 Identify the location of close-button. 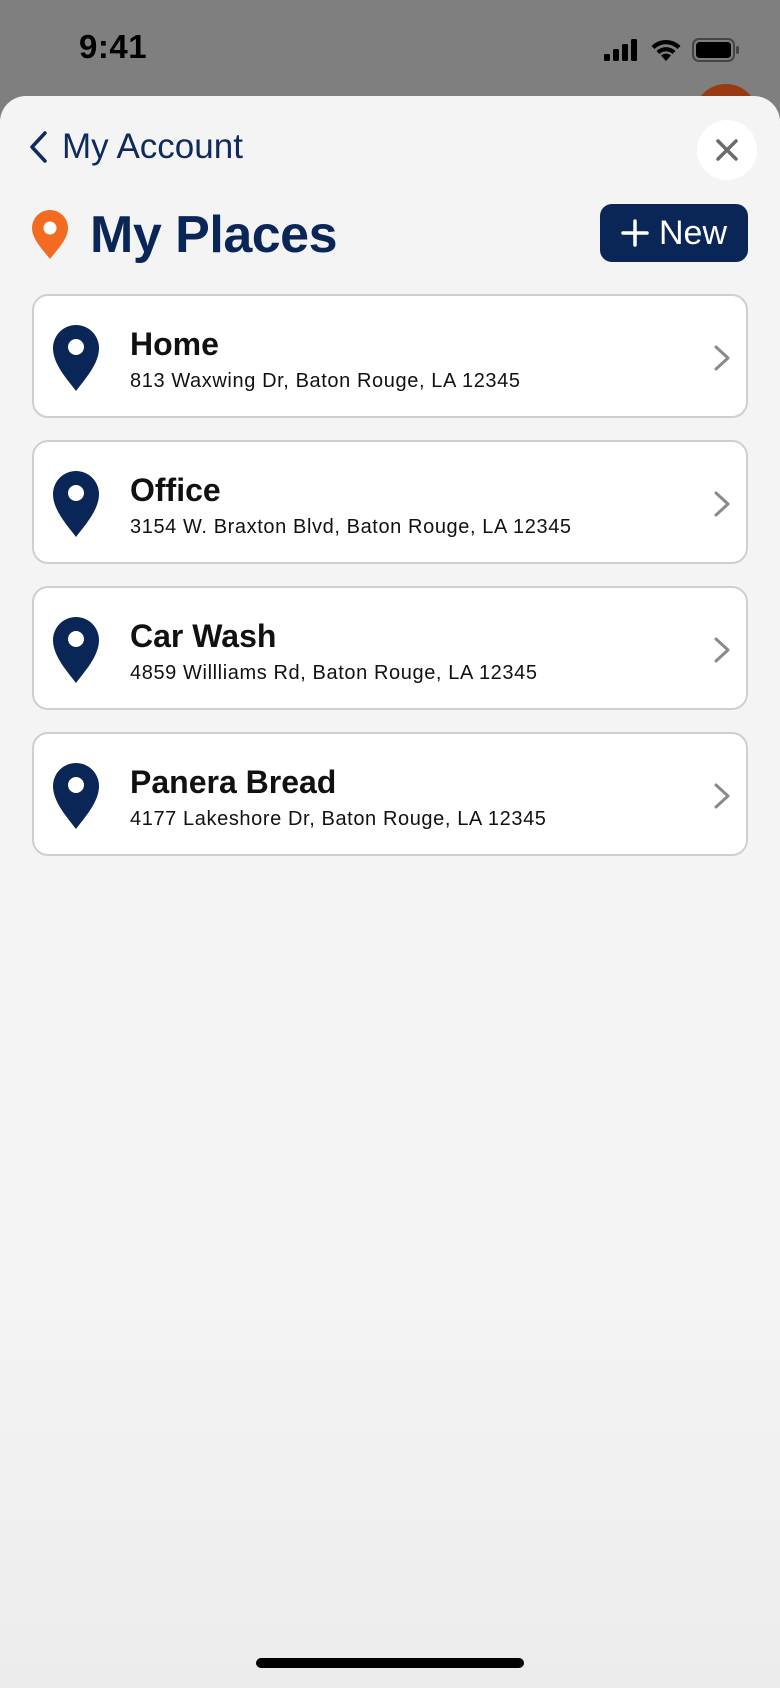
(727, 150).